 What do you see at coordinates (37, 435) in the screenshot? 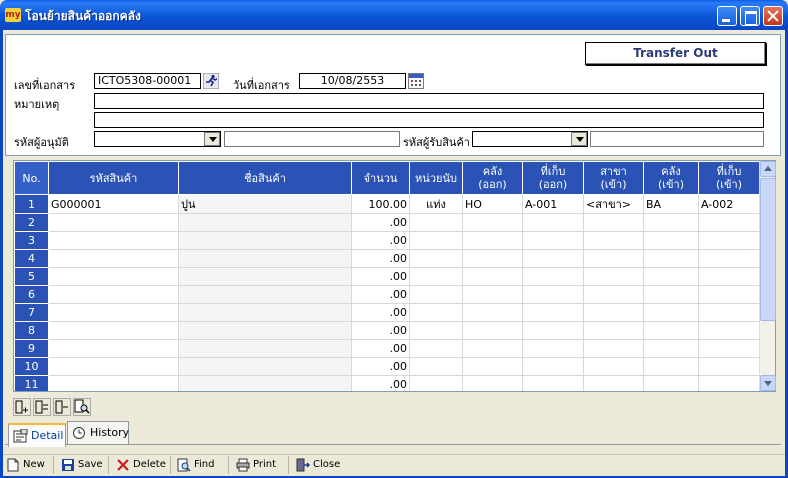
I see `tab-detail: Detail` at bounding box center [37, 435].